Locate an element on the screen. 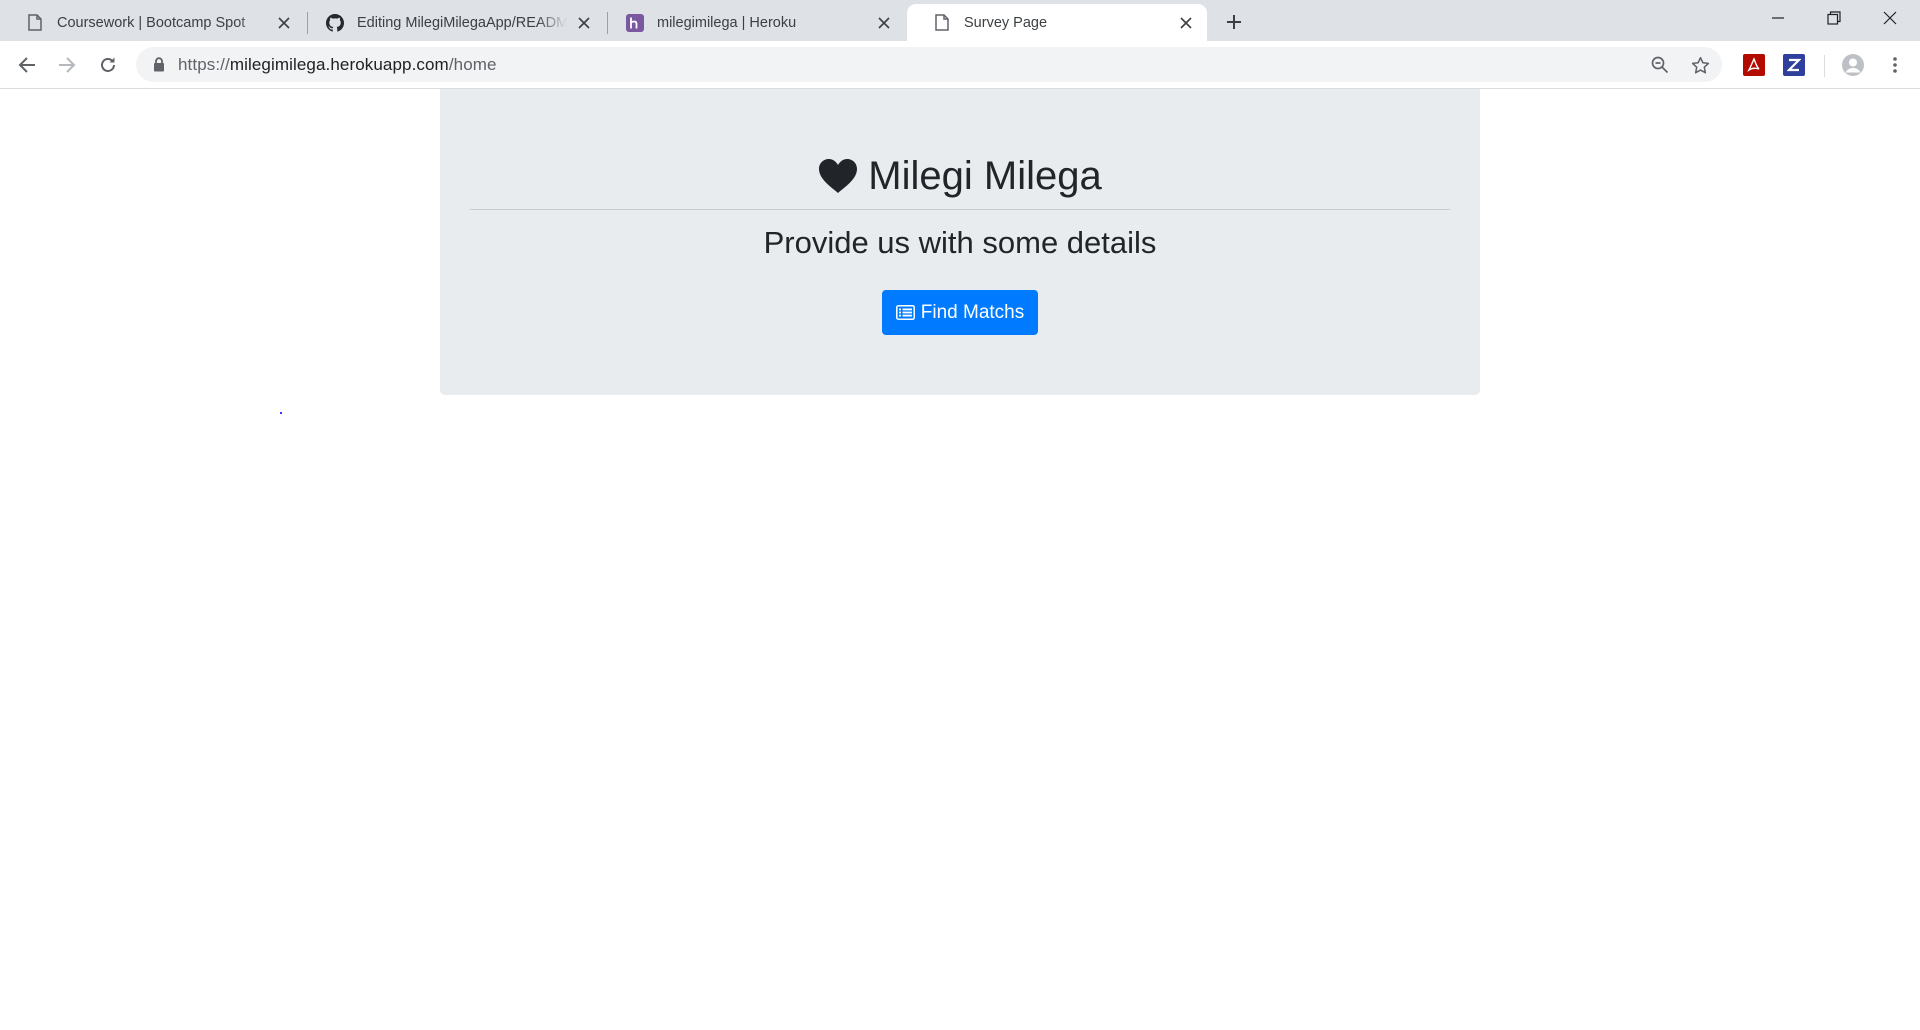  find-matches-button: Find Matchs is located at coordinates (960, 312).